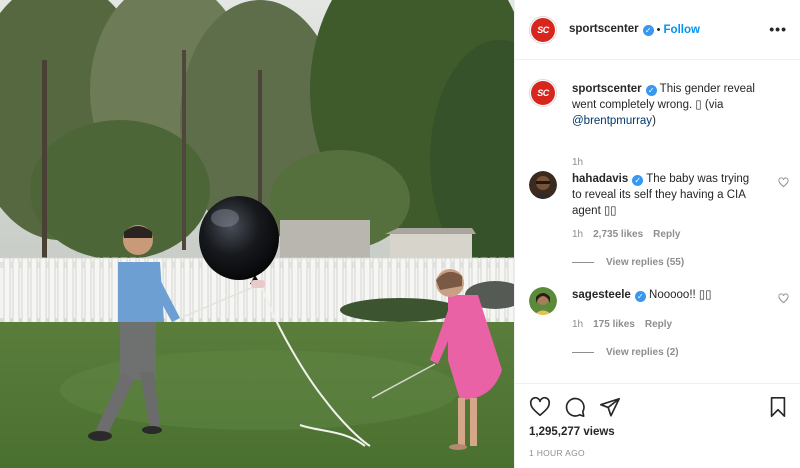  What do you see at coordinates (712, 105) in the screenshot?
I see `caption-via: (via` at bounding box center [712, 105].